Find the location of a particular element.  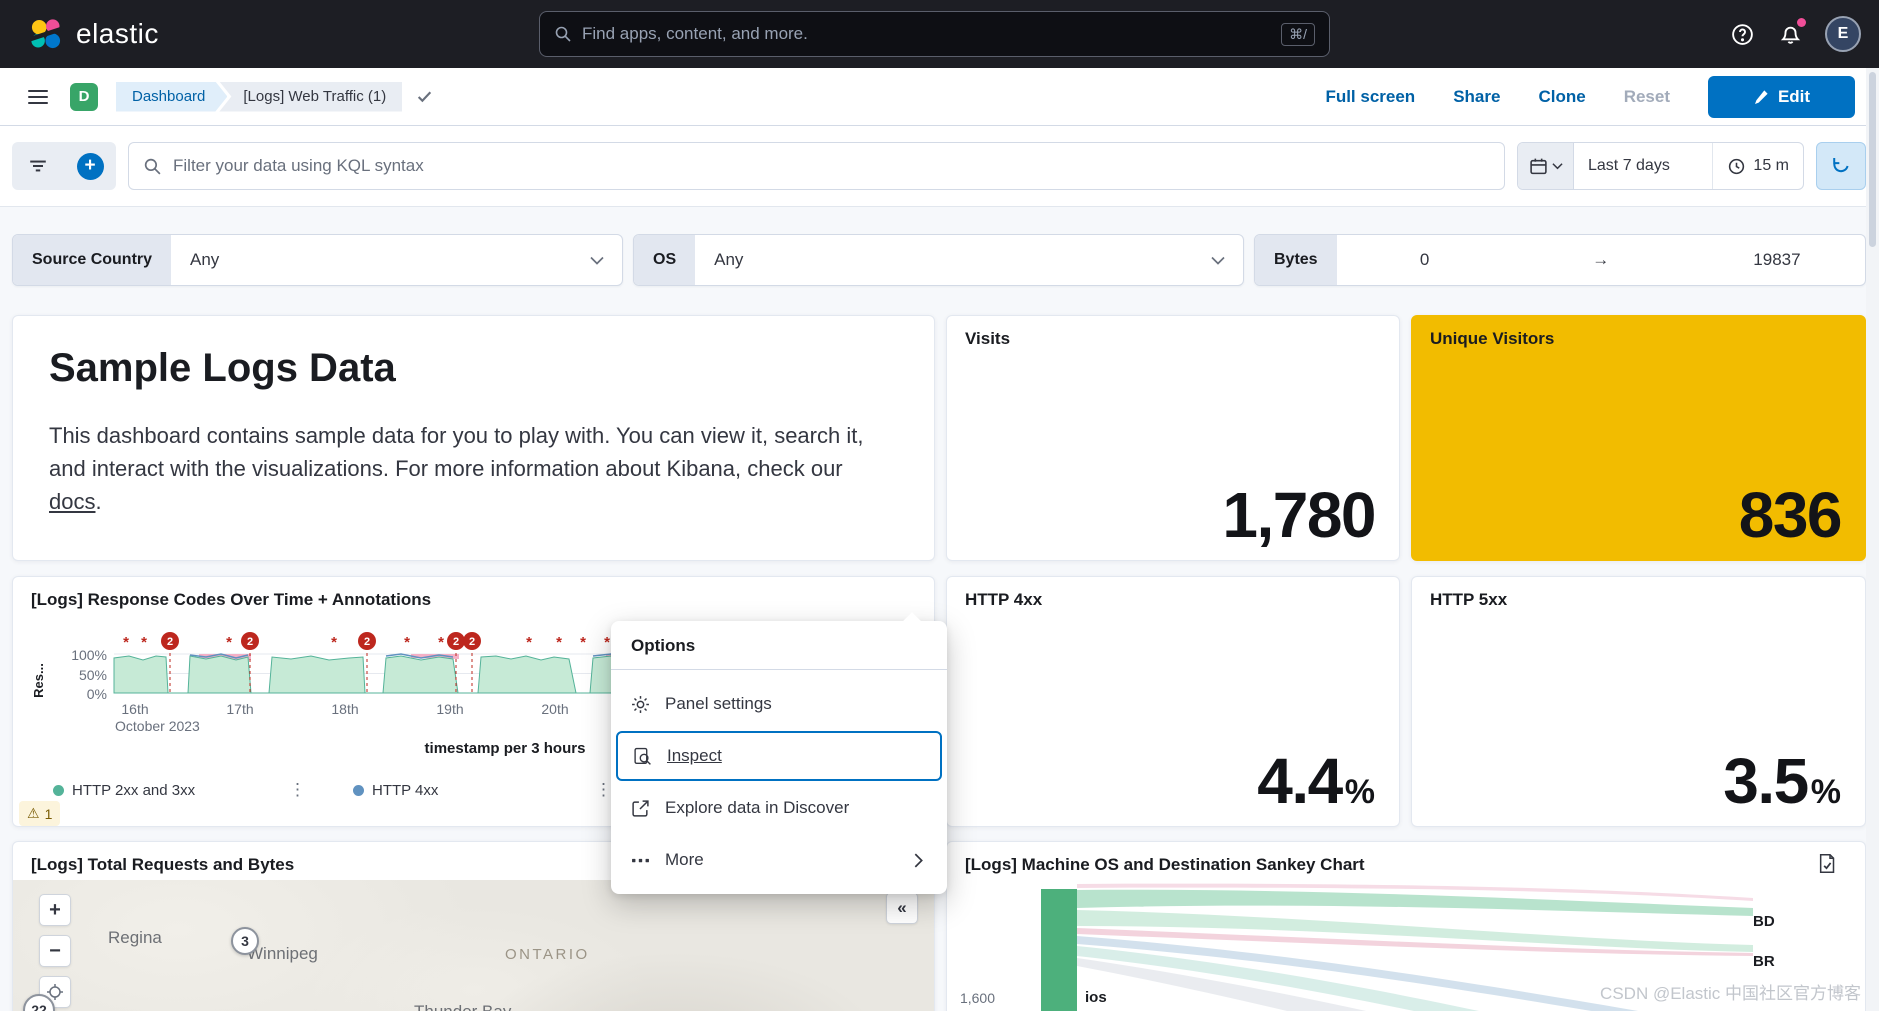

collapse-legend-button: « is located at coordinates (902, 908).